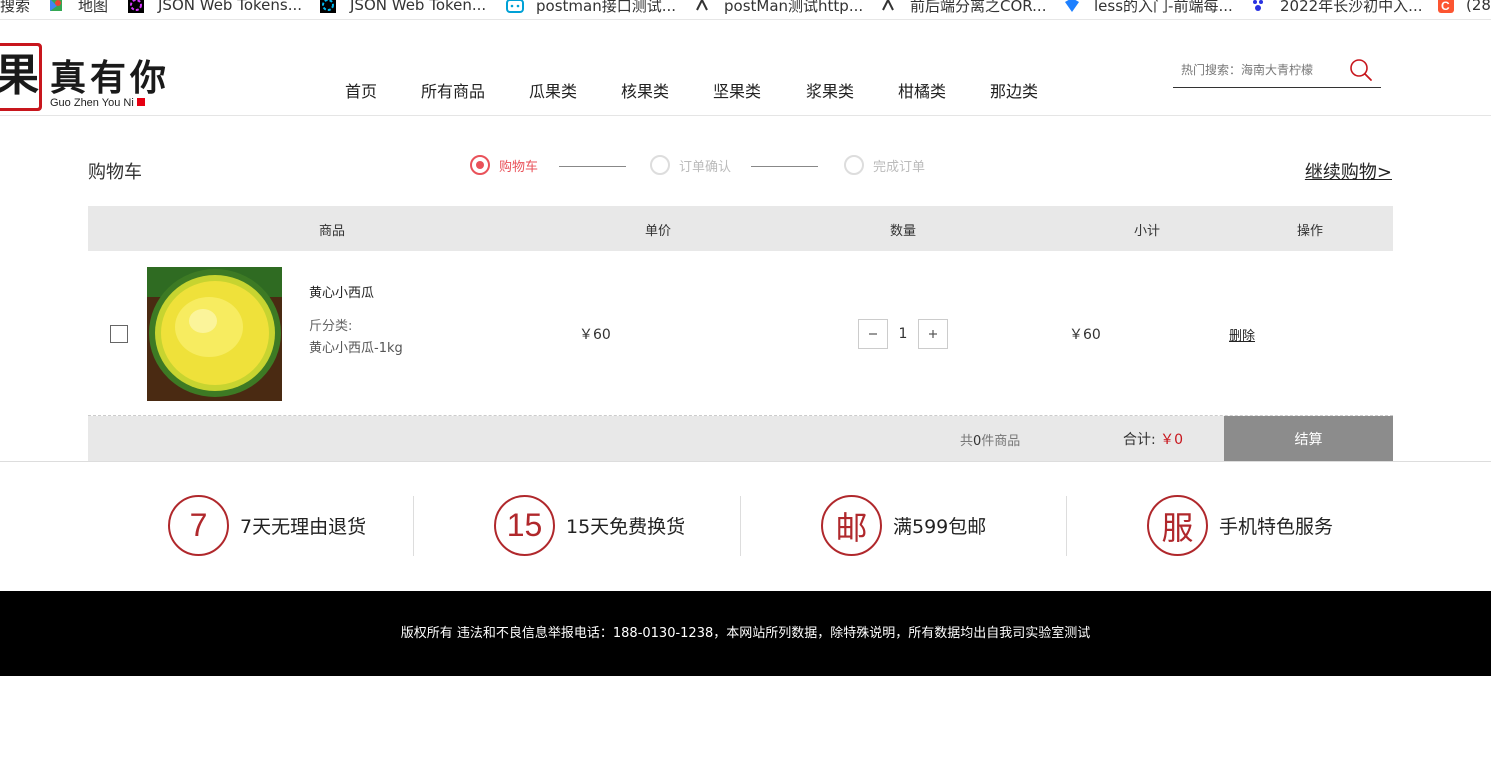 This screenshot has height=780, width=1491. What do you see at coordinates (967, 441) in the screenshot?
I see `count-prefix: 共` at bounding box center [967, 441].